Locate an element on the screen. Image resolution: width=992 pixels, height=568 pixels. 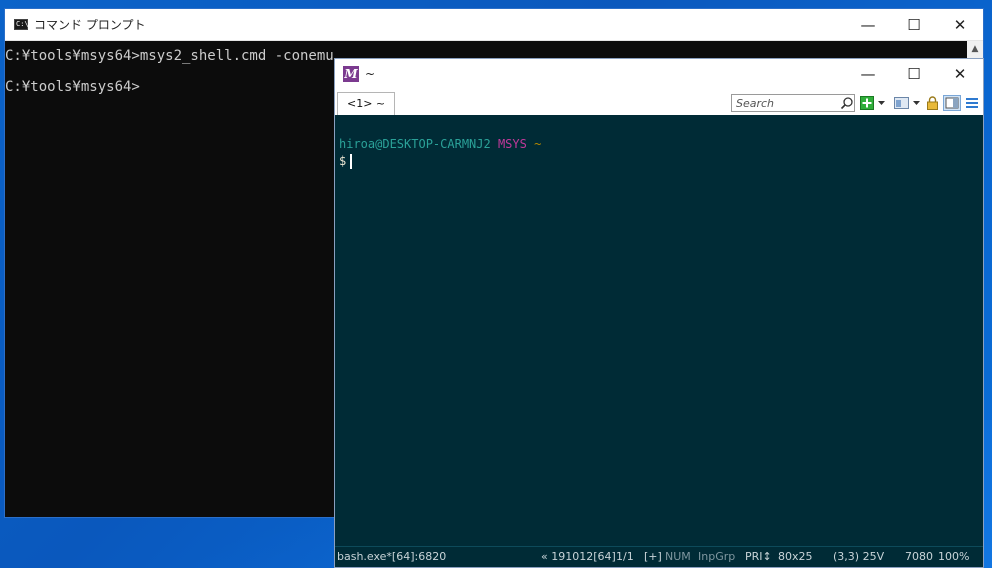
new-console-dropdown-icon is located at coordinates (881, 103).